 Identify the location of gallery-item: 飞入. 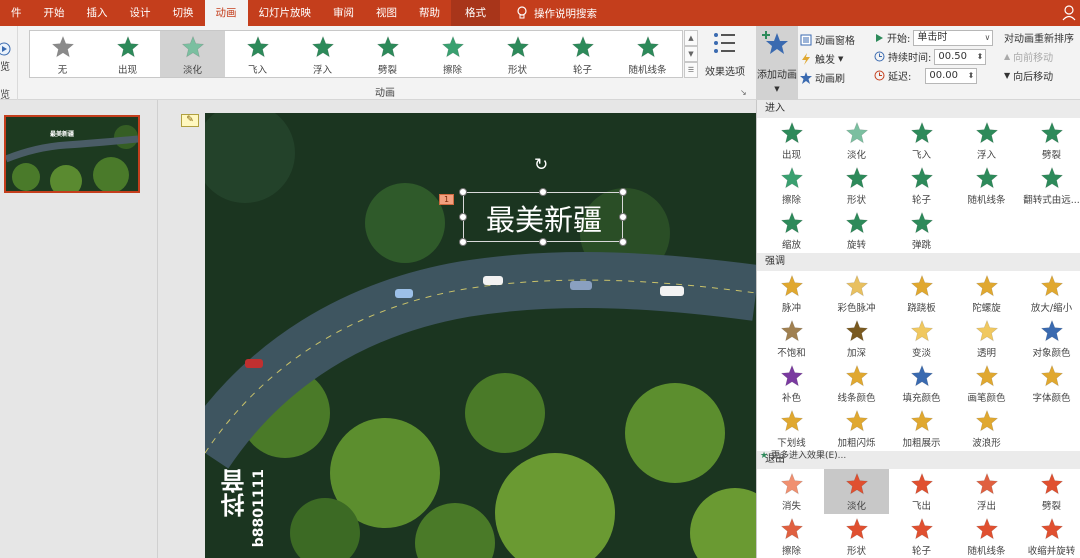
(257, 54).